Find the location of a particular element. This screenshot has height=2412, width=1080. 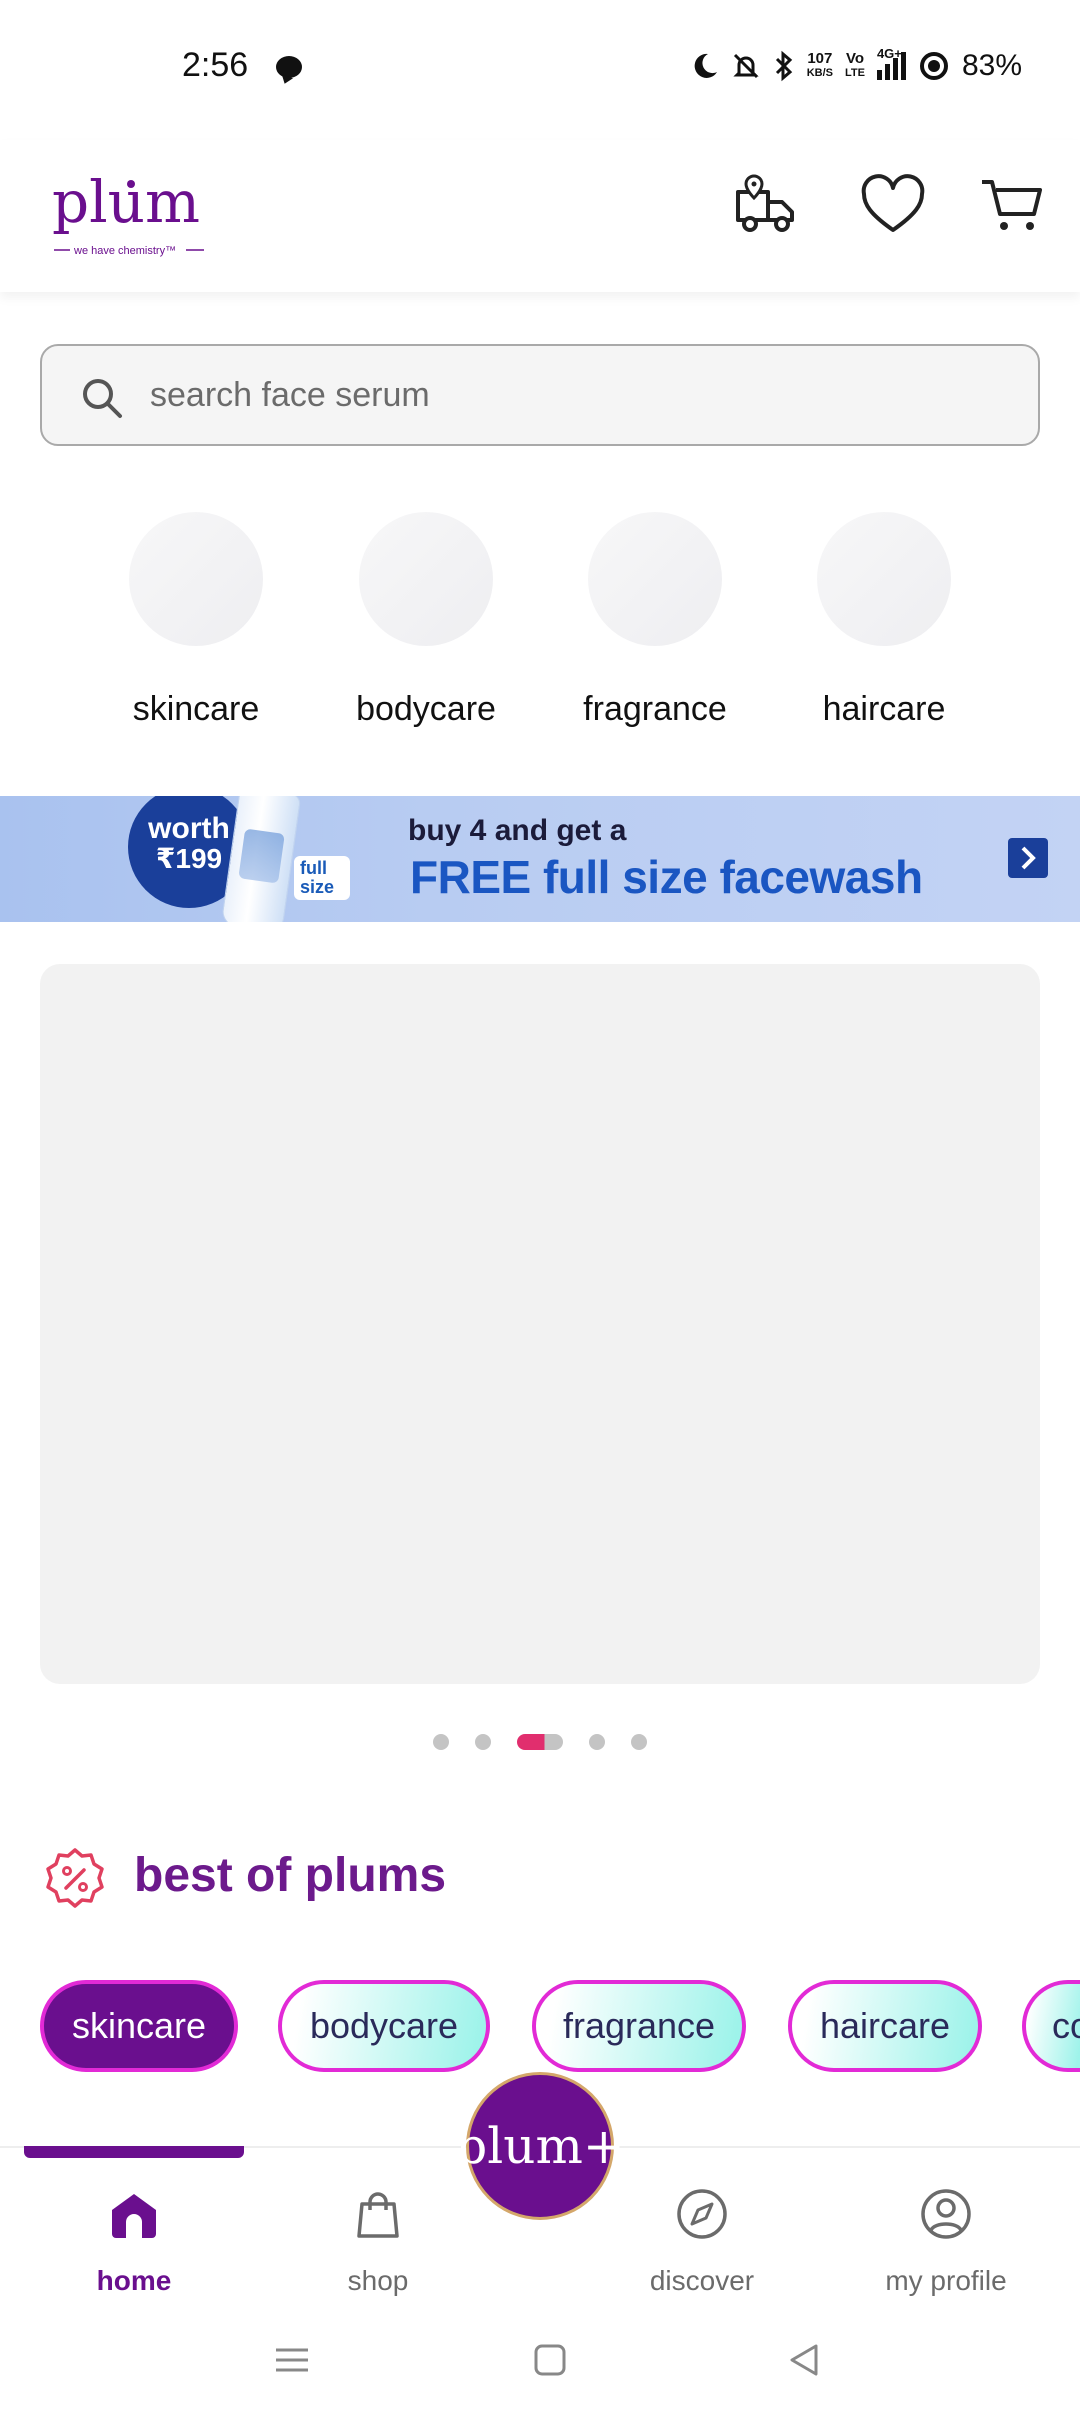

plum-logo: plum we have chemistry™ is located at coordinates (132, 215).